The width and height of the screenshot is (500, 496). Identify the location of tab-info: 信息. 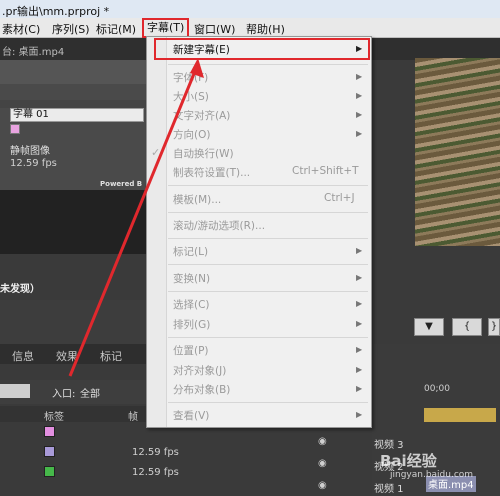
(23, 356).